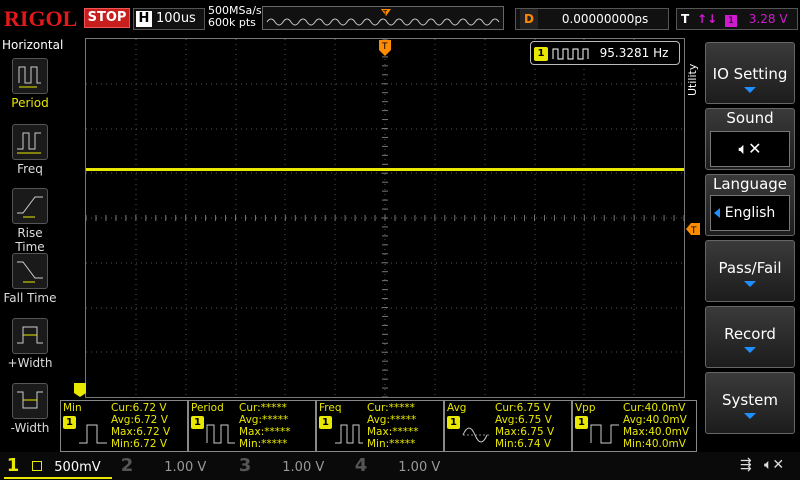 The height and width of the screenshot is (480, 800). What do you see at coordinates (37, 466) in the screenshot?
I see `ch1-coupling-icon` at bounding box center [37, 466].